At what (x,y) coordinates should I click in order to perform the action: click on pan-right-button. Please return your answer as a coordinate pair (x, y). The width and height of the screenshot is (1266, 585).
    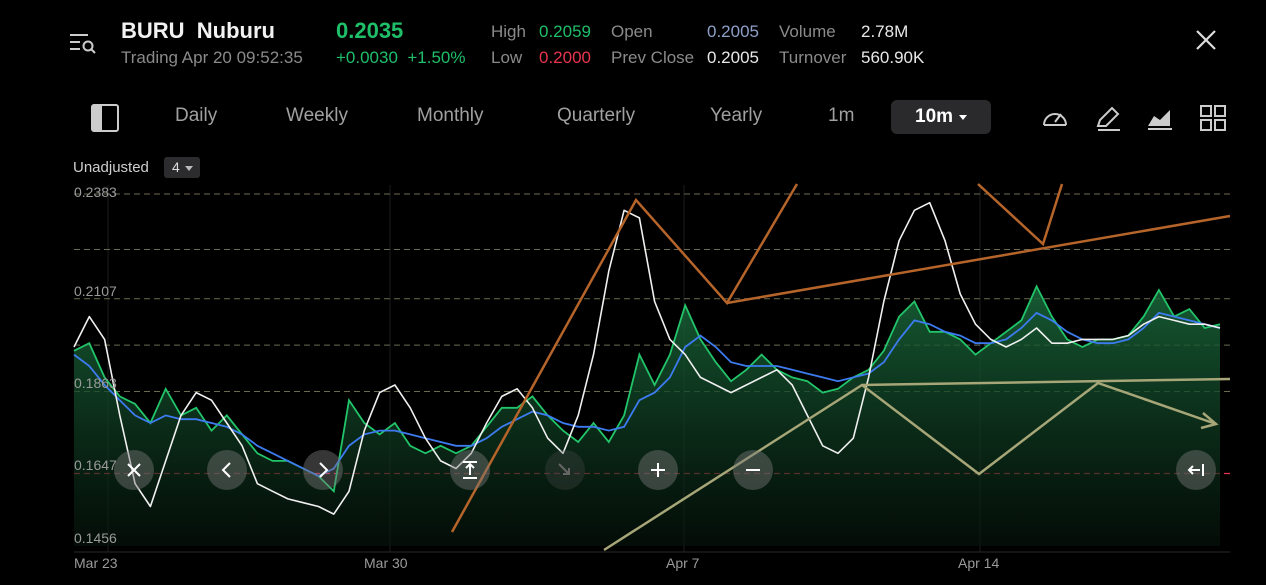
    Looking at the image, I should click on (323, 470).